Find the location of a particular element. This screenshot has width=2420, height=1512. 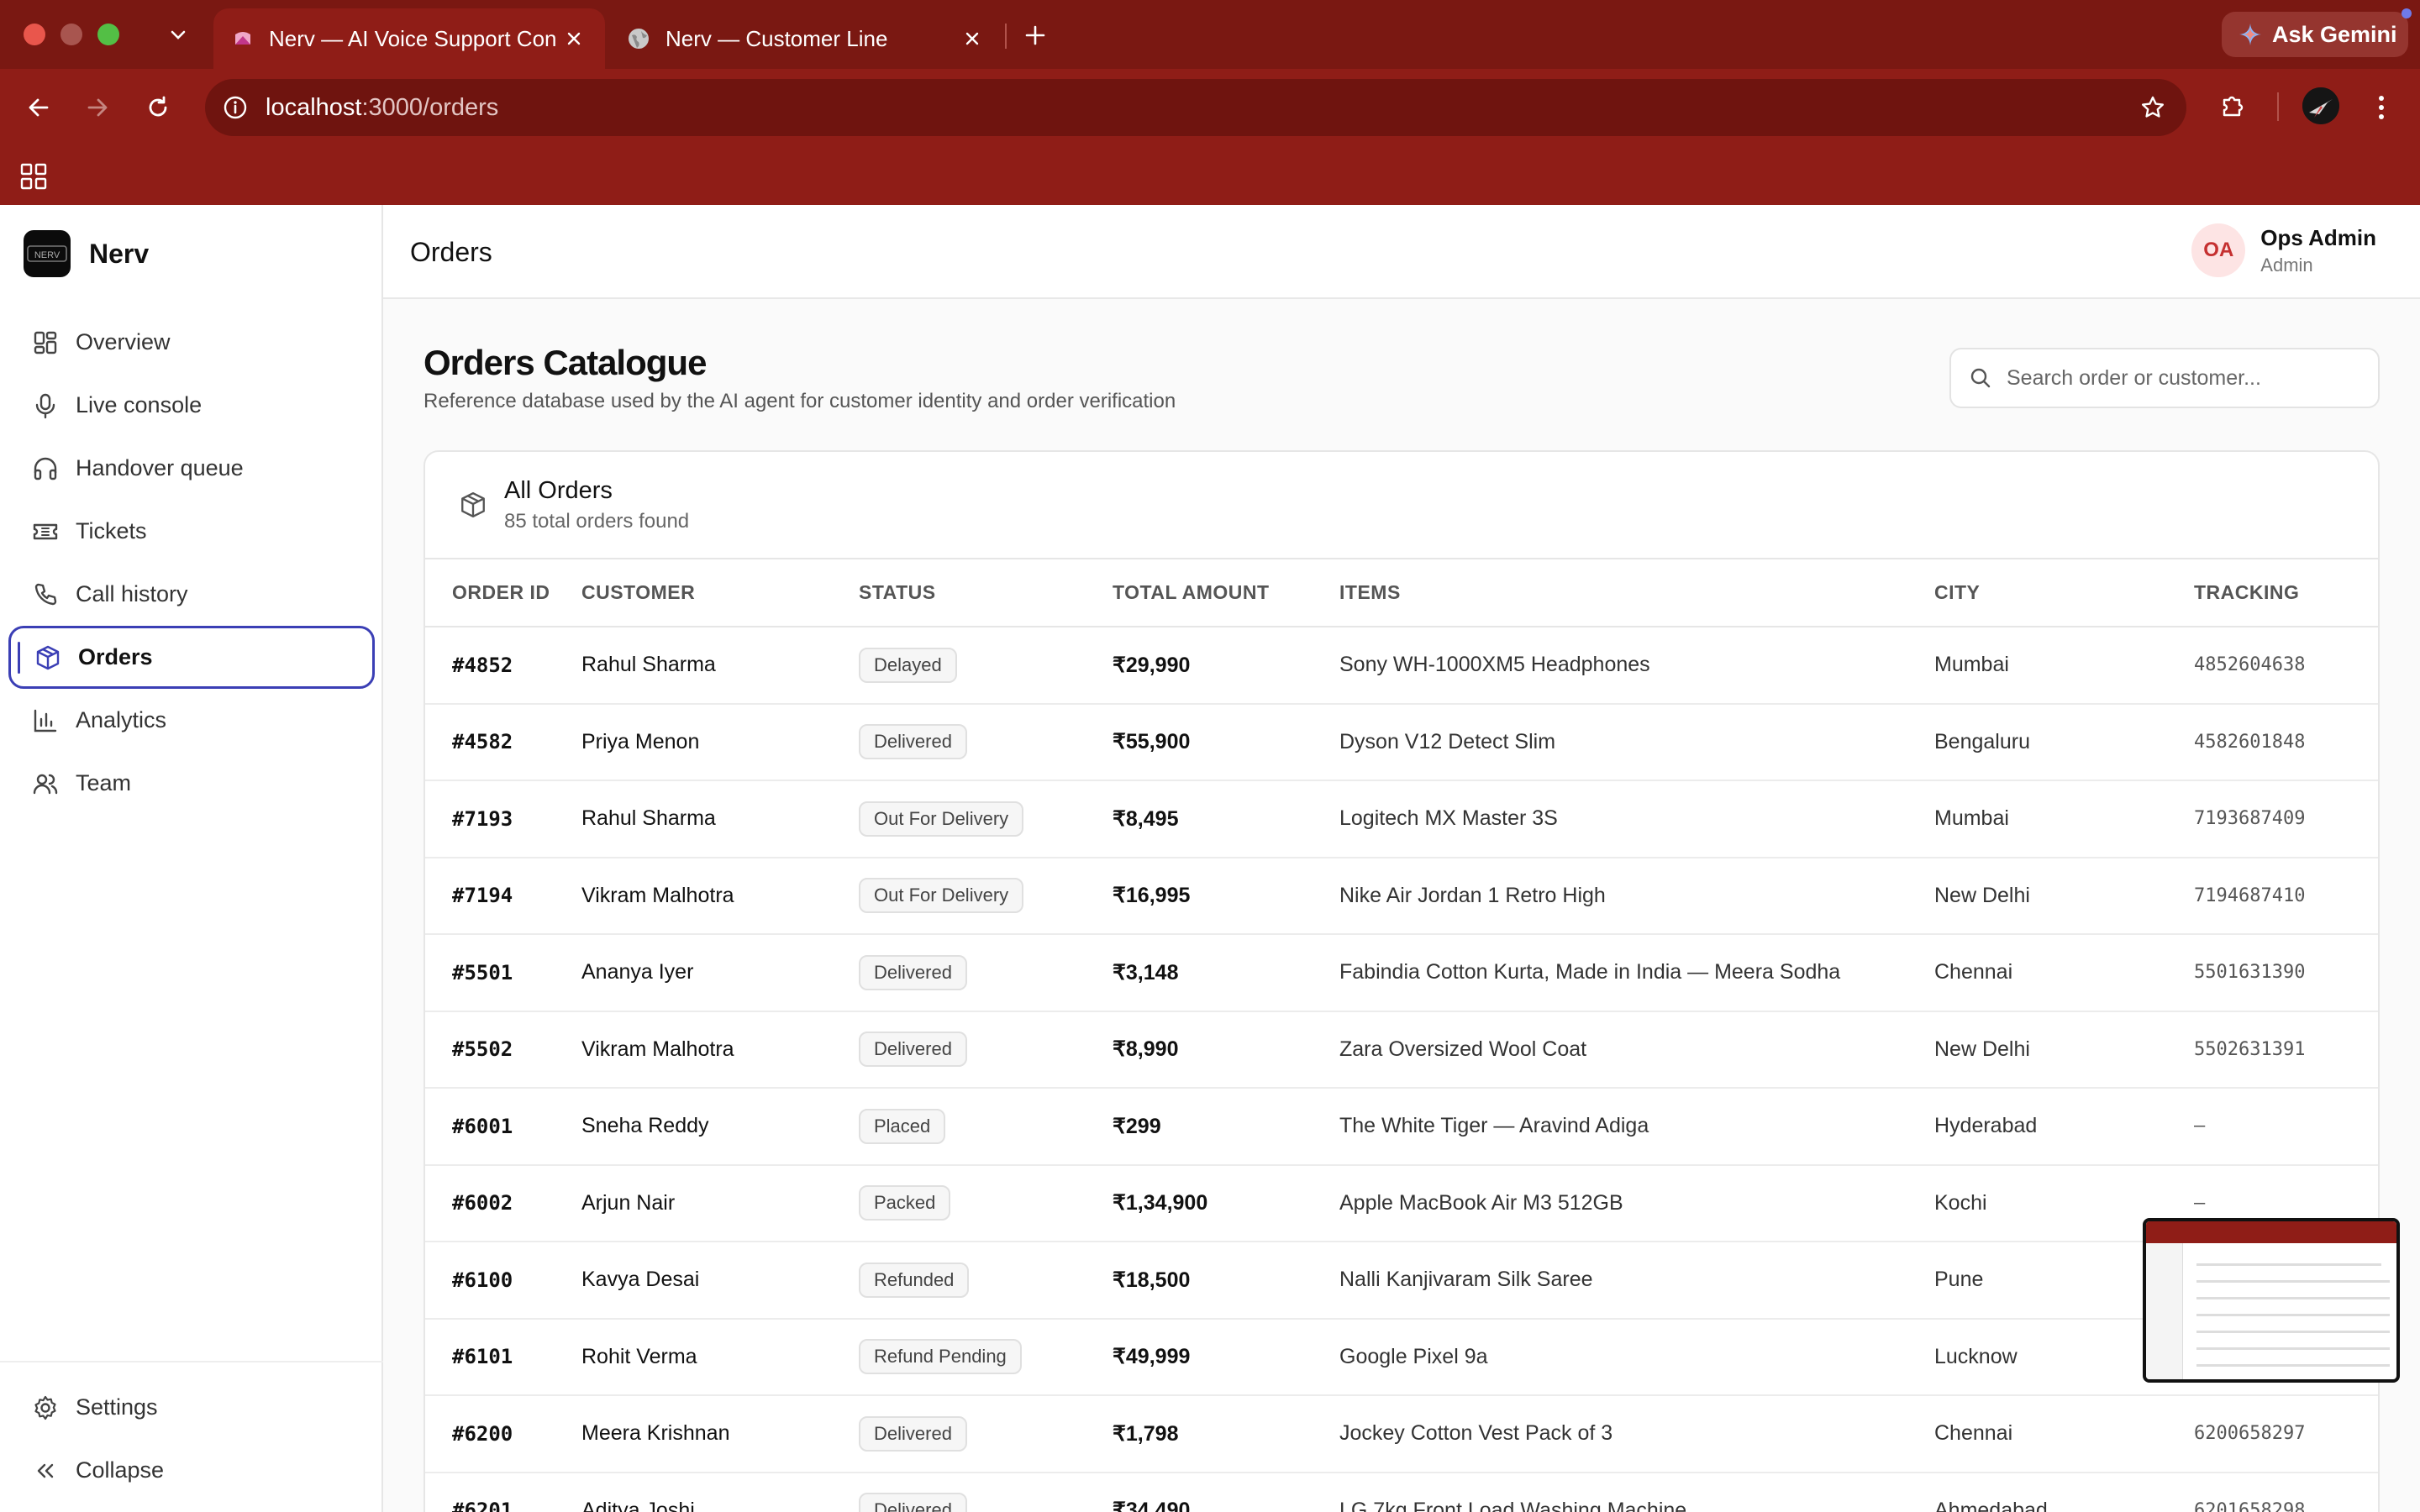

city: Ahmedabad is located at coordinates (2064, 1492).